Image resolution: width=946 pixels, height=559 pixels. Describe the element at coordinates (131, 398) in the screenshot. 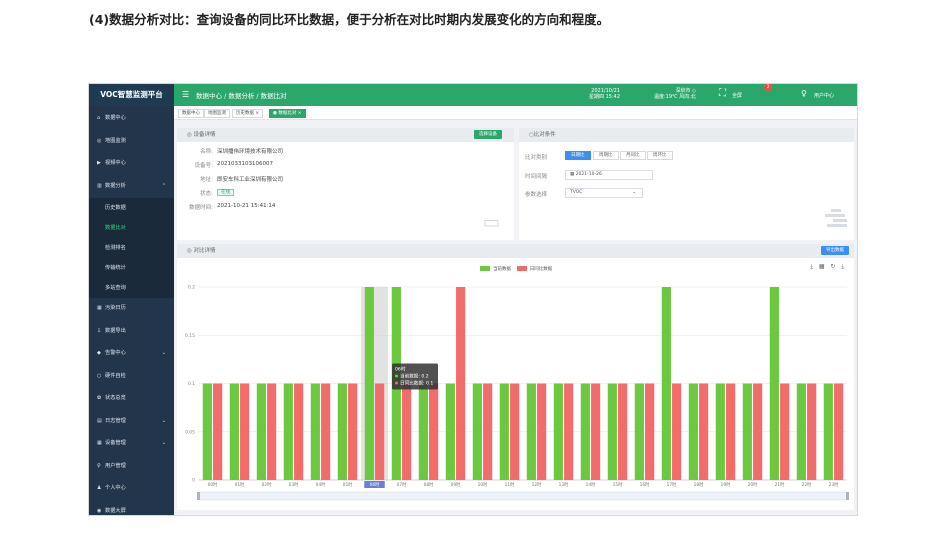

I see `sidebar-item-13: ✿ 状态总览` at that location.